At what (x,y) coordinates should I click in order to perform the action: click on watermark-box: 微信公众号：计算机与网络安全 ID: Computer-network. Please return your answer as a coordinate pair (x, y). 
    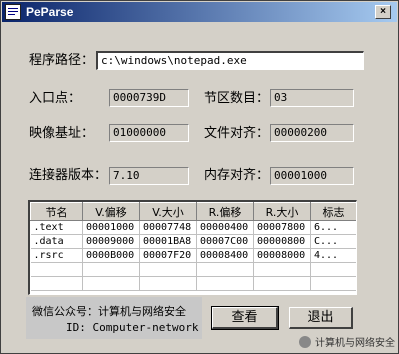
    Looking at the image, I should click on (114, 318).